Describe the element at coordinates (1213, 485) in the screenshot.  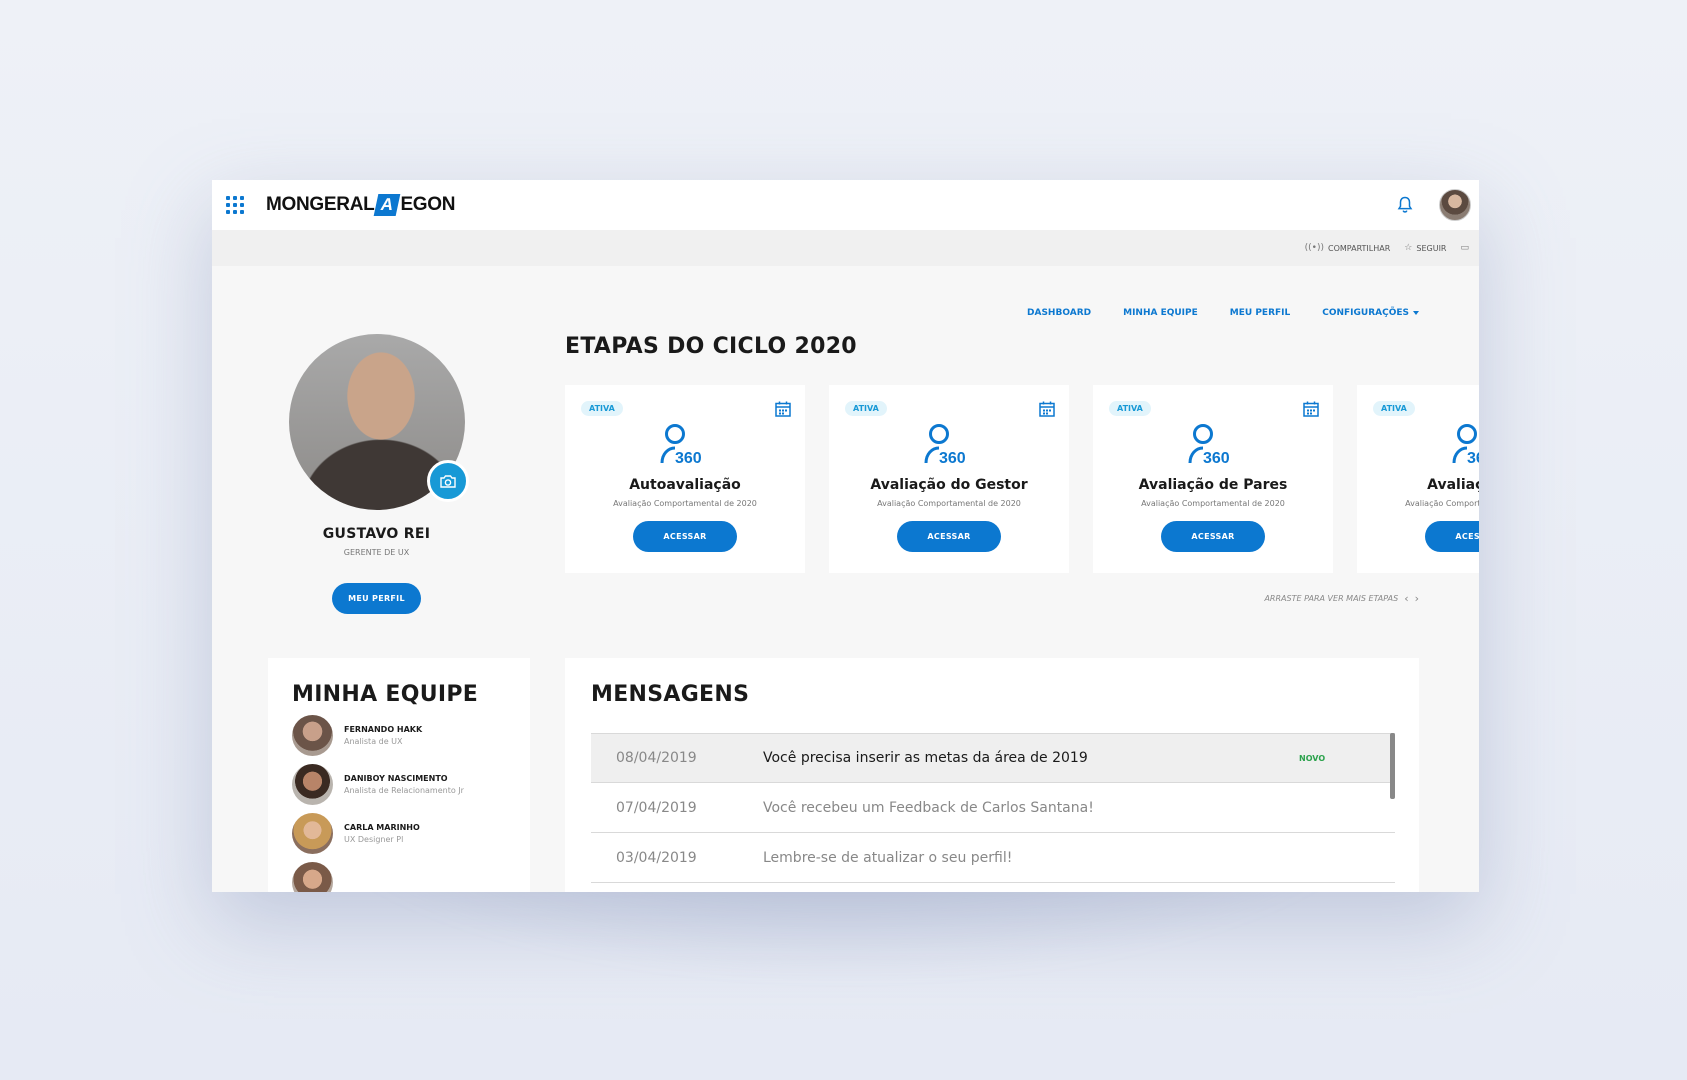
I see `card-title: Avaliação de Pares` at that location.